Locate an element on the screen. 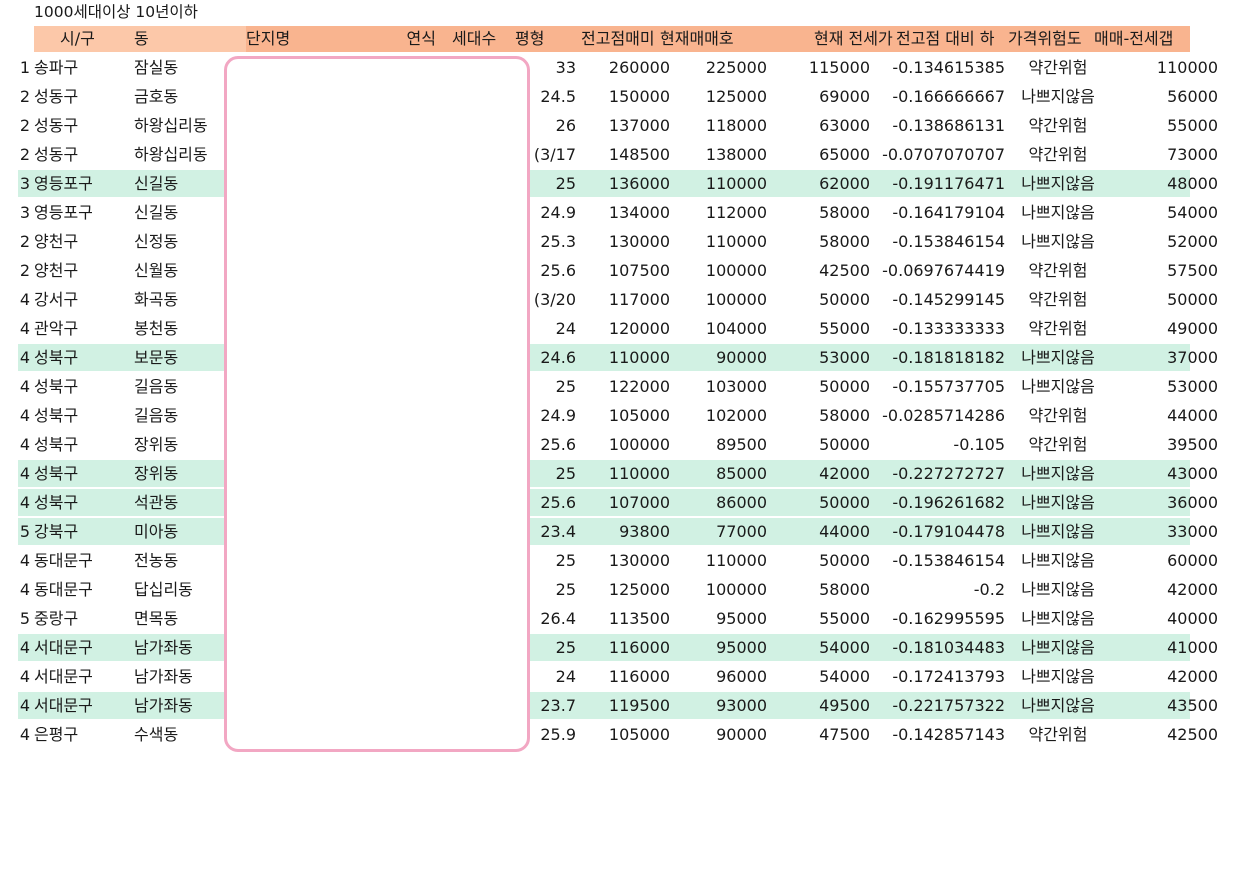  peak-price-cell: 119500 is located at coordinates (625, 705).